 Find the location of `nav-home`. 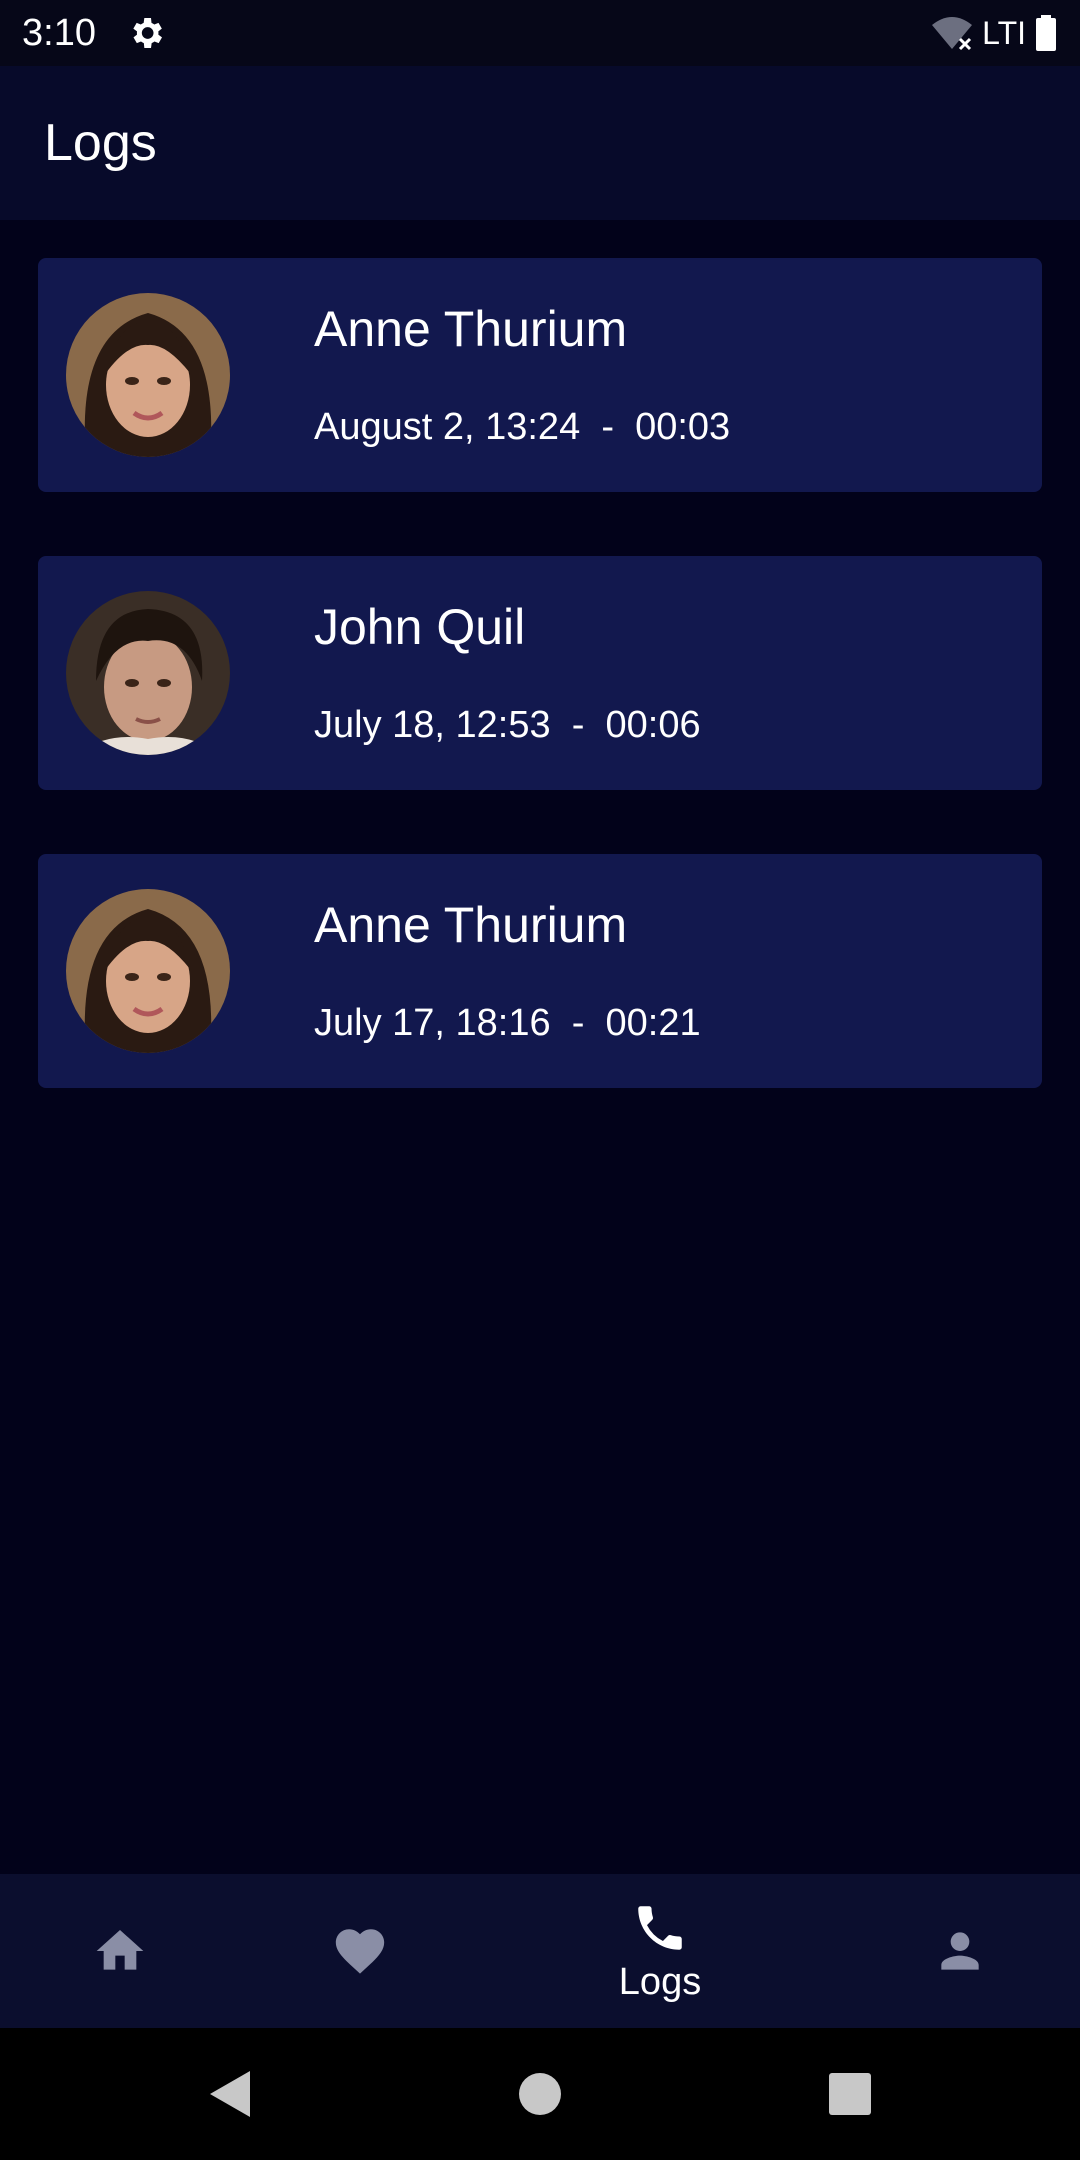

nav-home is located at coordinates (120, 1951).